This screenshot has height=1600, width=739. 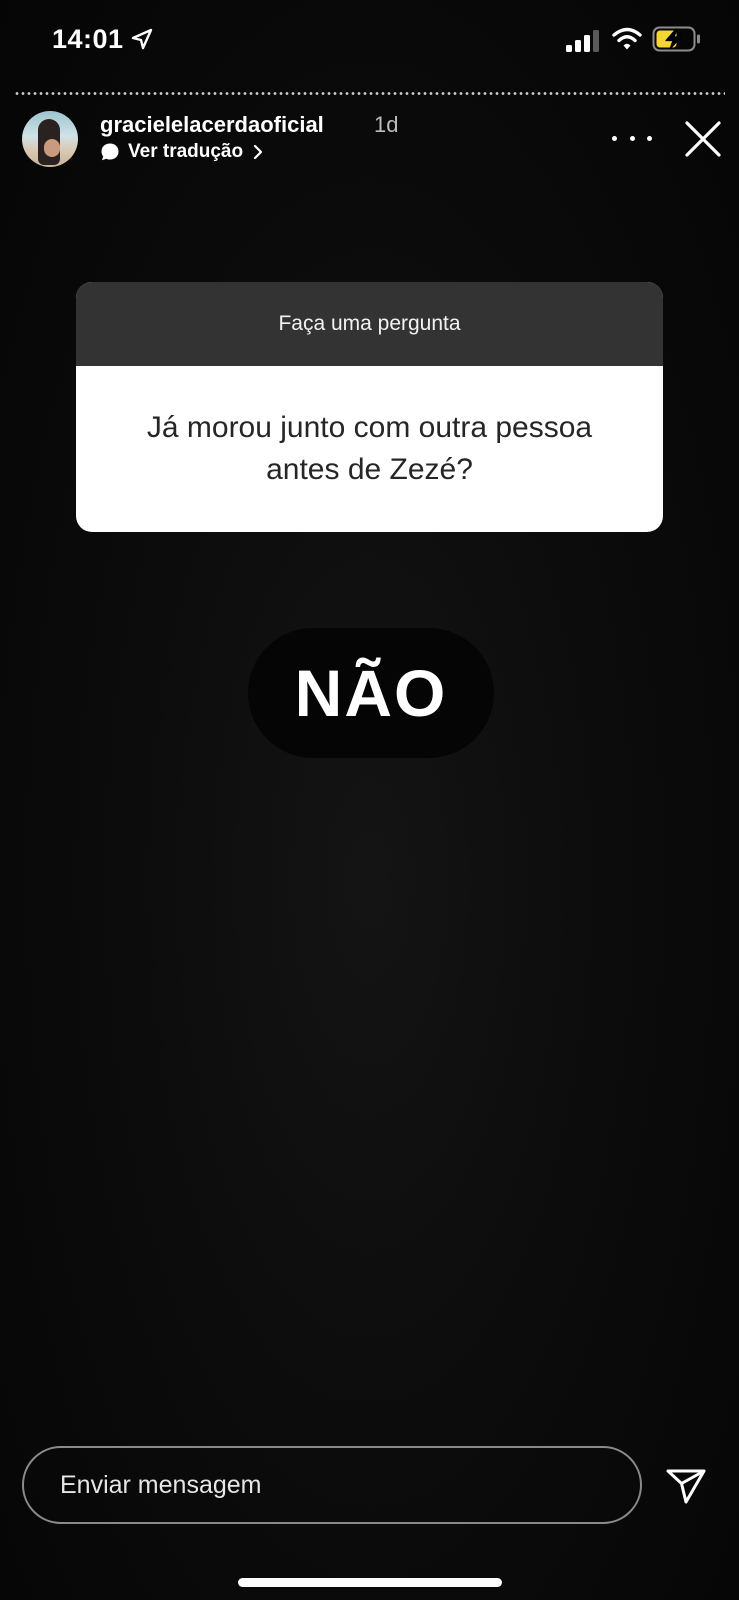 What do you see at coordinates (582, 41) in the screenshot?
I see `signal-icon` at bounding box center [582, 41].